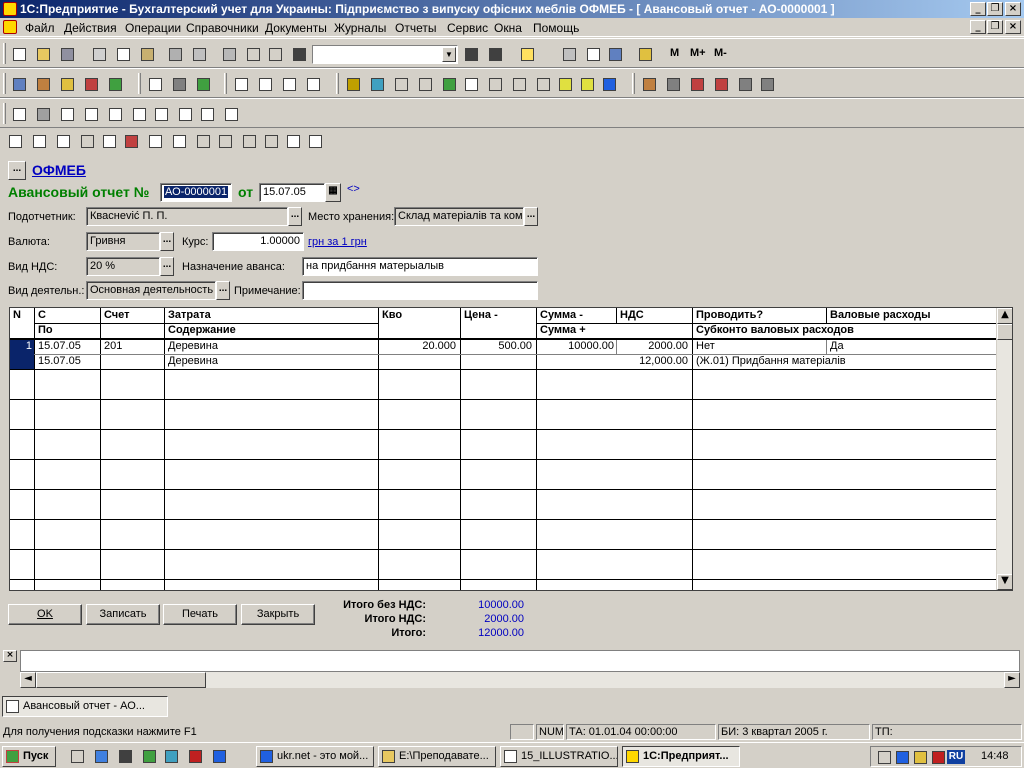 Image resolution: width=1024 pixels, height=768 pixels. Describe the element at coordinates (19, 54) in the screenshot. I see `new-icon` at that location.